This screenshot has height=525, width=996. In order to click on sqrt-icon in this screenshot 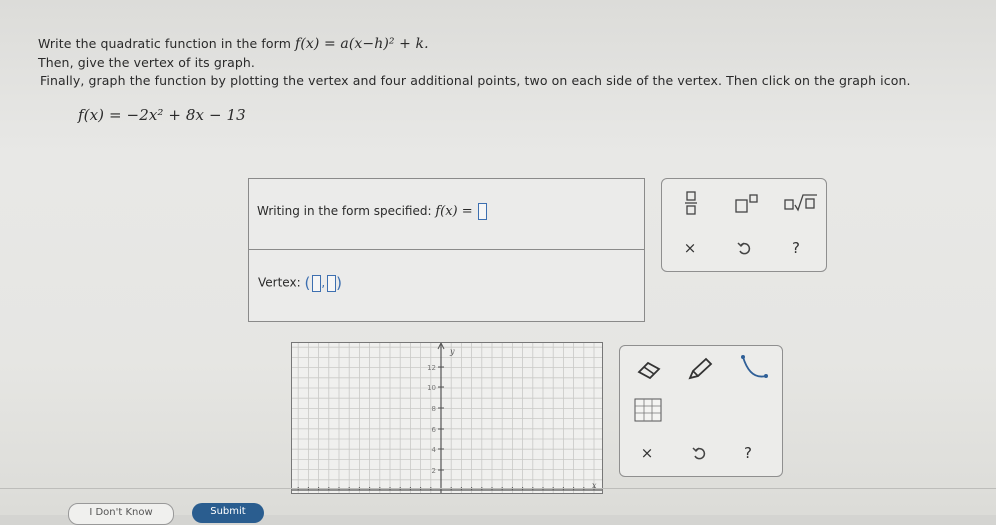, I will do `click(801, 203)`.